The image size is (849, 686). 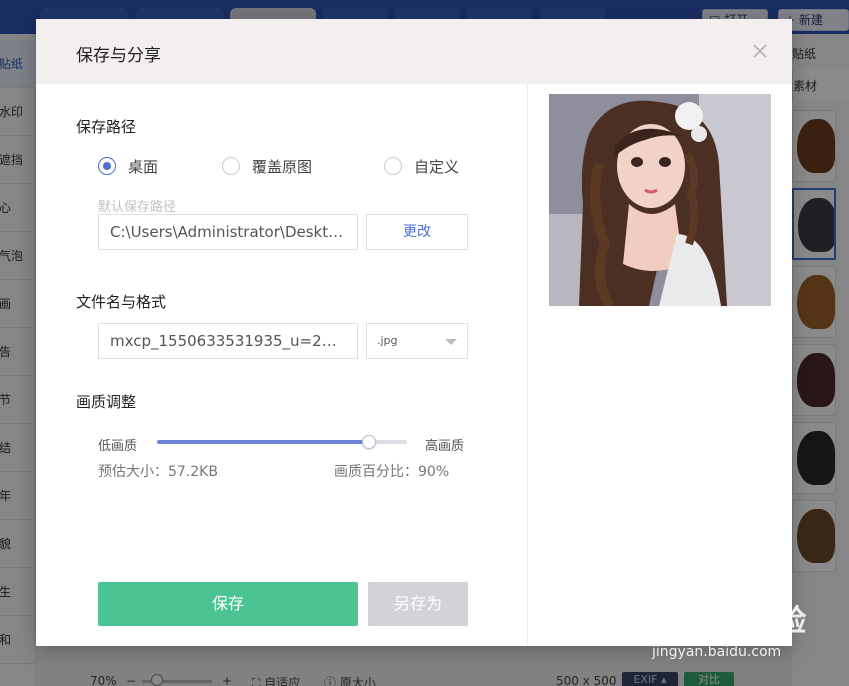 I want to click on close-button, so click(x=760, y=51).